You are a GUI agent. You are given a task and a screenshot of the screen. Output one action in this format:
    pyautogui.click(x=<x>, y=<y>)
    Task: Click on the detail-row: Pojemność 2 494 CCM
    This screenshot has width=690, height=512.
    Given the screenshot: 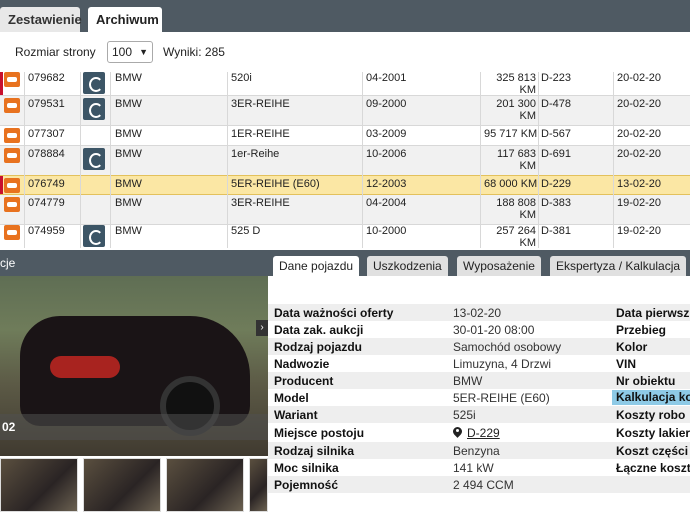 What is the action you would take?
    pyautogui.click(x=479, y=484)
    